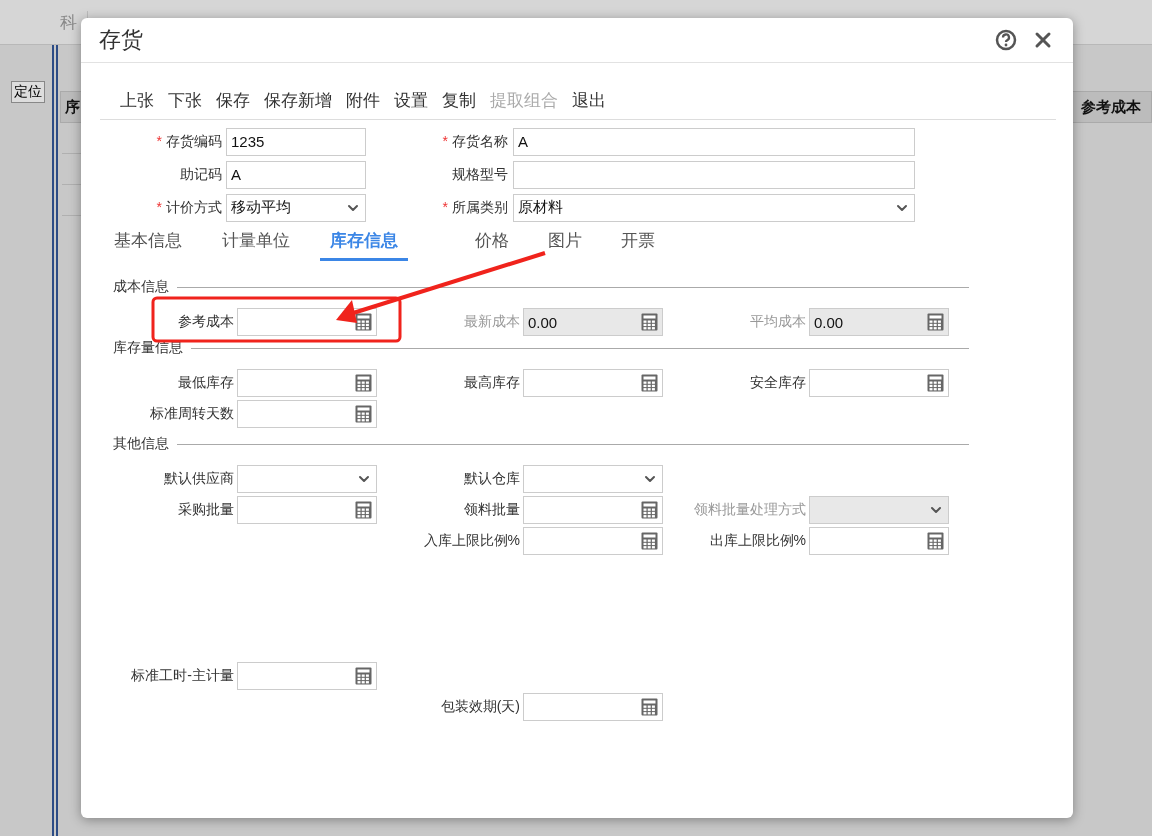 This screenshot has height=836, width=1152. What do you see at coordinates (492, 479) in the screenshot?
I see `field-label: 默认仓库` at bounding box center [492, 479].